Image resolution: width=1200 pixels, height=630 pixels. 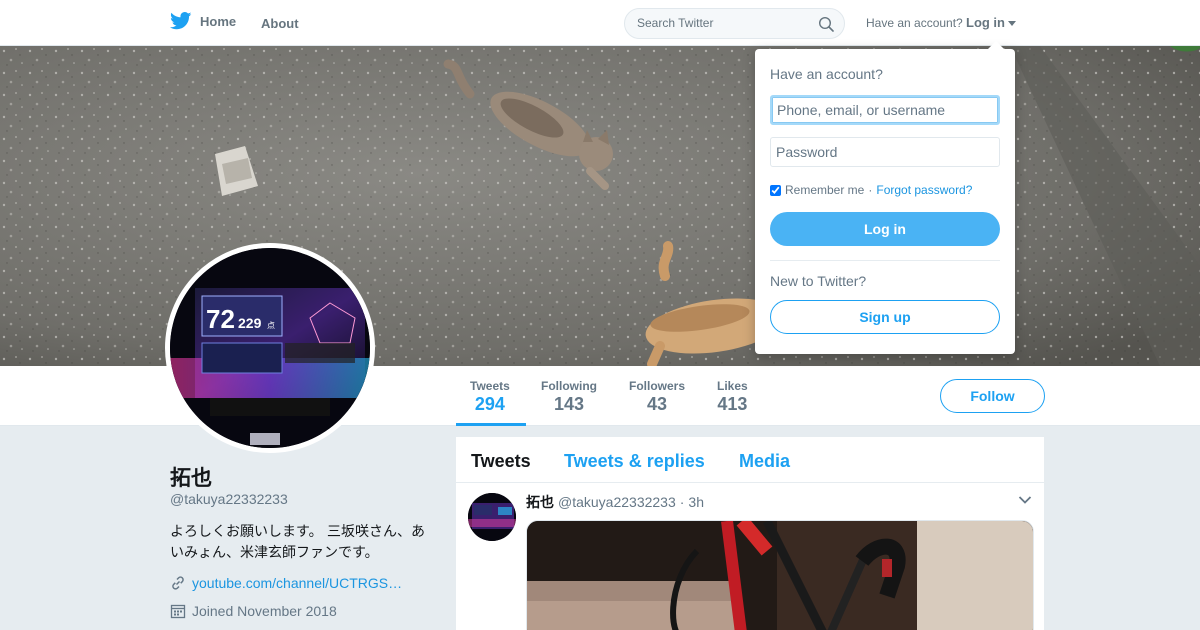 What do you see at coordinates (1012, 23) in the screenshot?
I see `caret-down-icon` at bounding box center [1012, 23].